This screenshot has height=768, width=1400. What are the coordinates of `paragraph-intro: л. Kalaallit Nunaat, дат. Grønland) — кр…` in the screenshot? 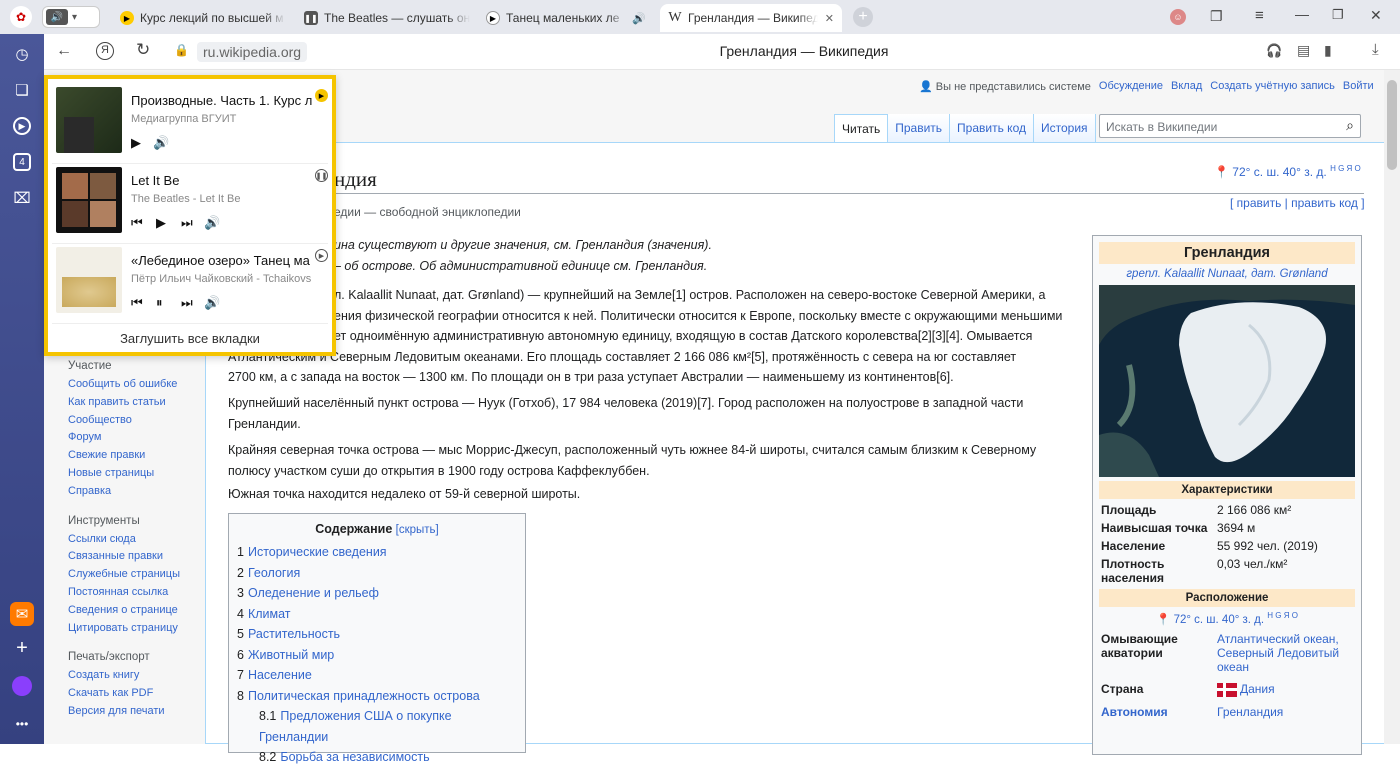 It's located at (645, 336).